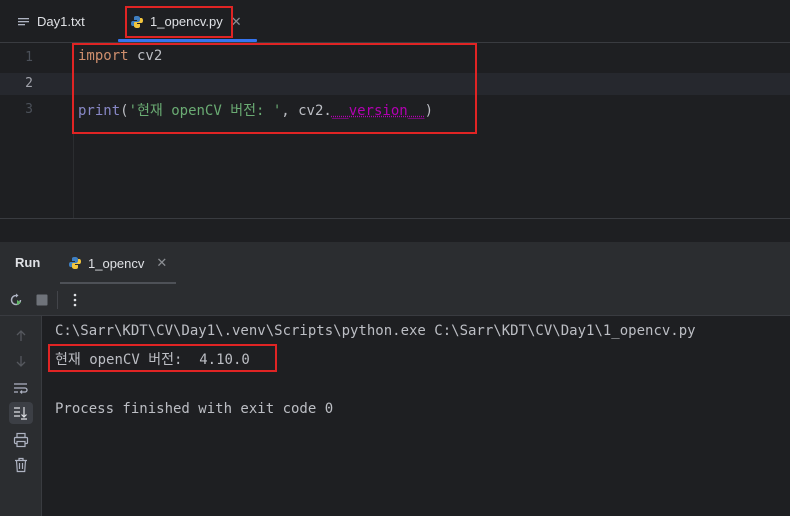 The height and width of the screenshot is (516, 790). What do you see at coordinates (21, 361) in the screenshot?
I see `arrow-down-icon` at bounding box center [21, 361].